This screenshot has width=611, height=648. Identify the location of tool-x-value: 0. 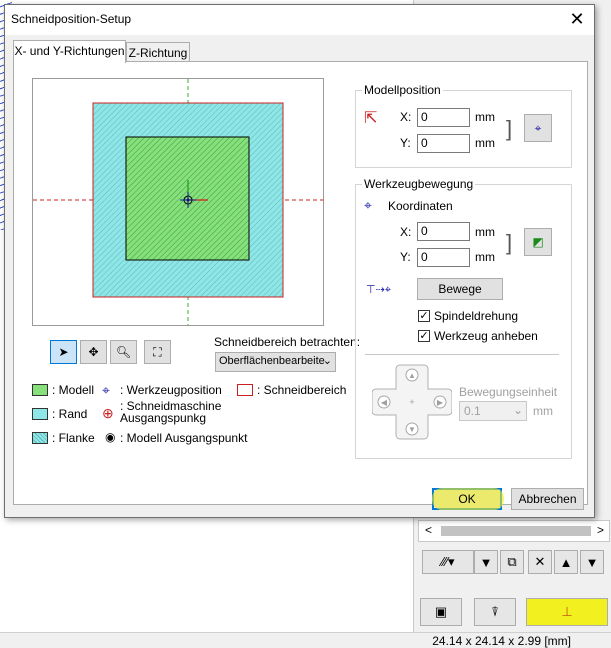
(424, 231).